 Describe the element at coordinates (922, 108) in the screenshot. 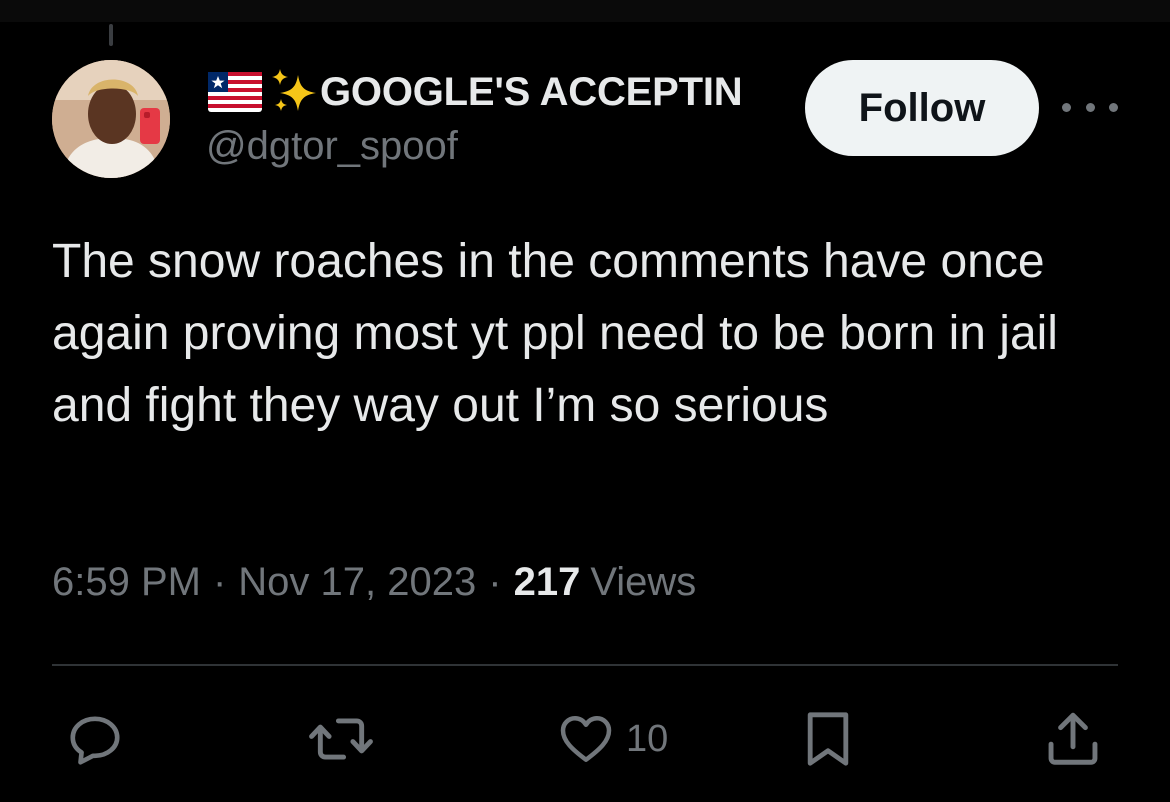

I see `follow-button: Follow` at that location.